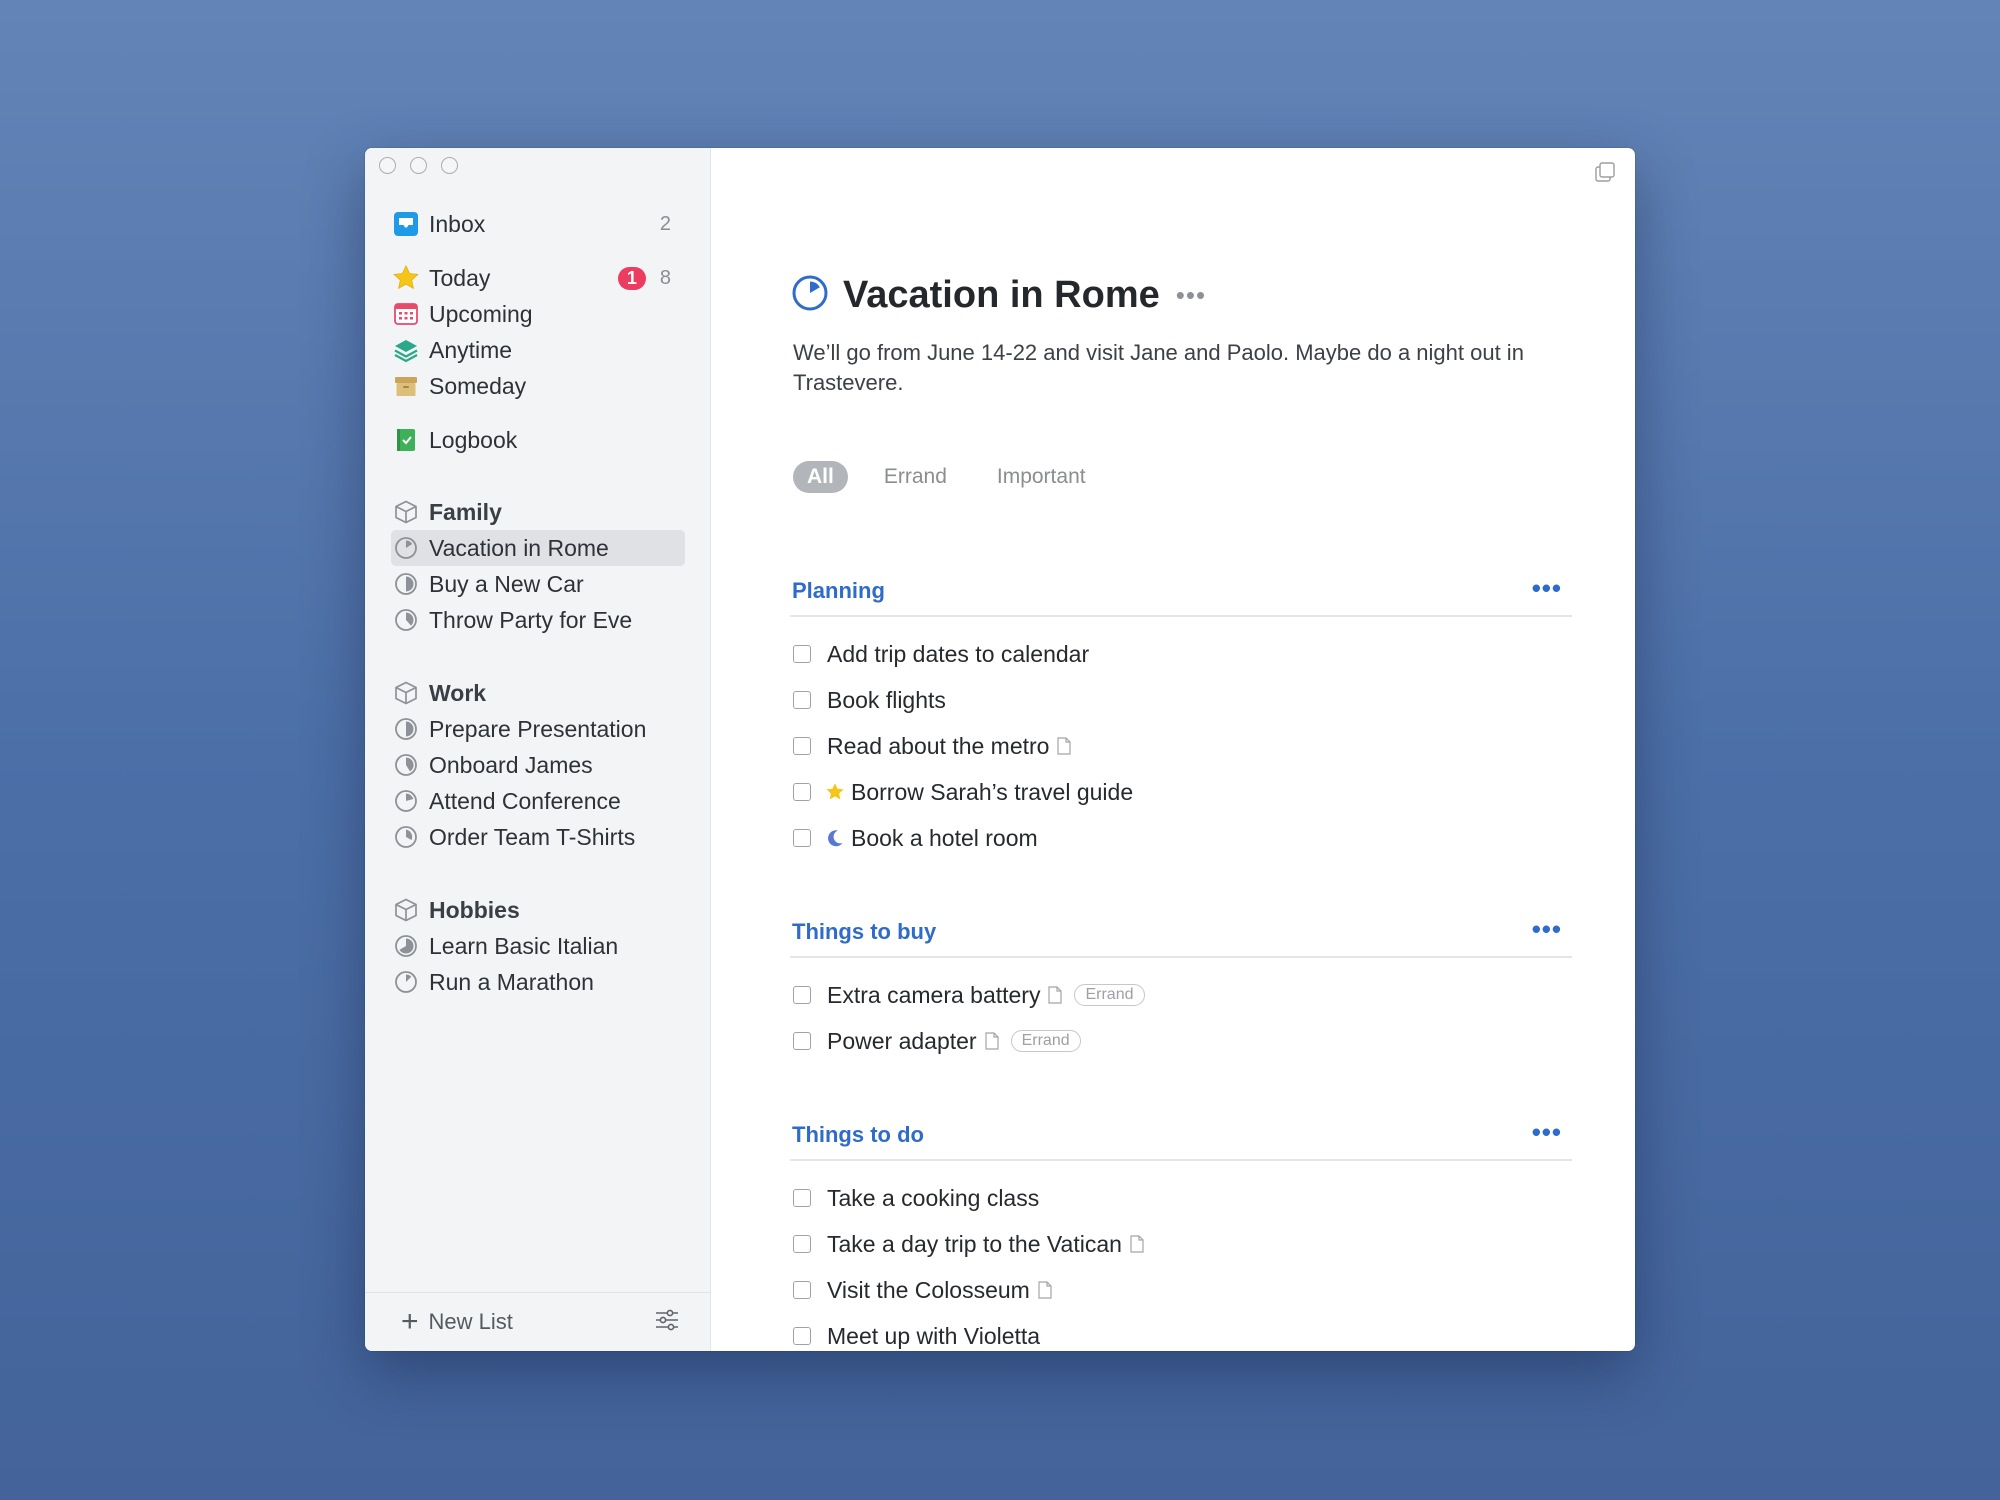 Image resolution: width=2000 pixels, height=1500 pixels. Describe the element at coordinates (538, 440) in the screenshot. I see `sidebar-item-logbook: Logbook` at that location.